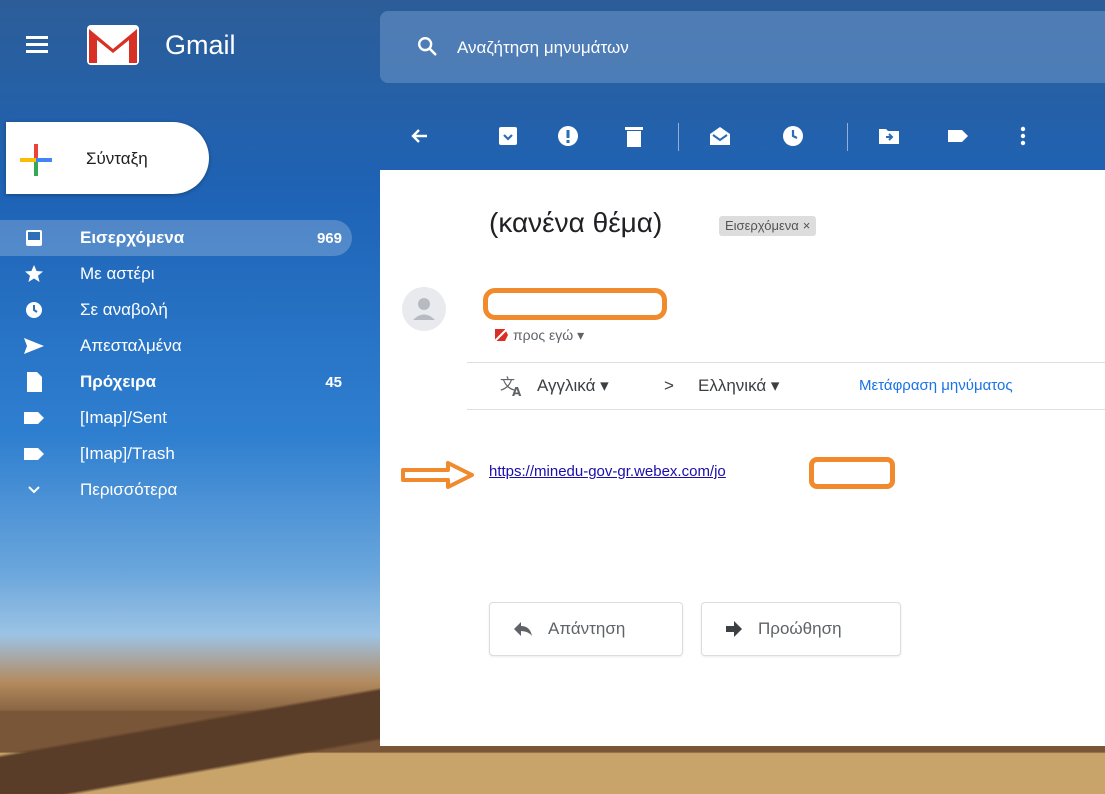  What do you see at coordinates (958, 136) in the screenshot?
I see `labels-icon` at bounding box center [958, 136].